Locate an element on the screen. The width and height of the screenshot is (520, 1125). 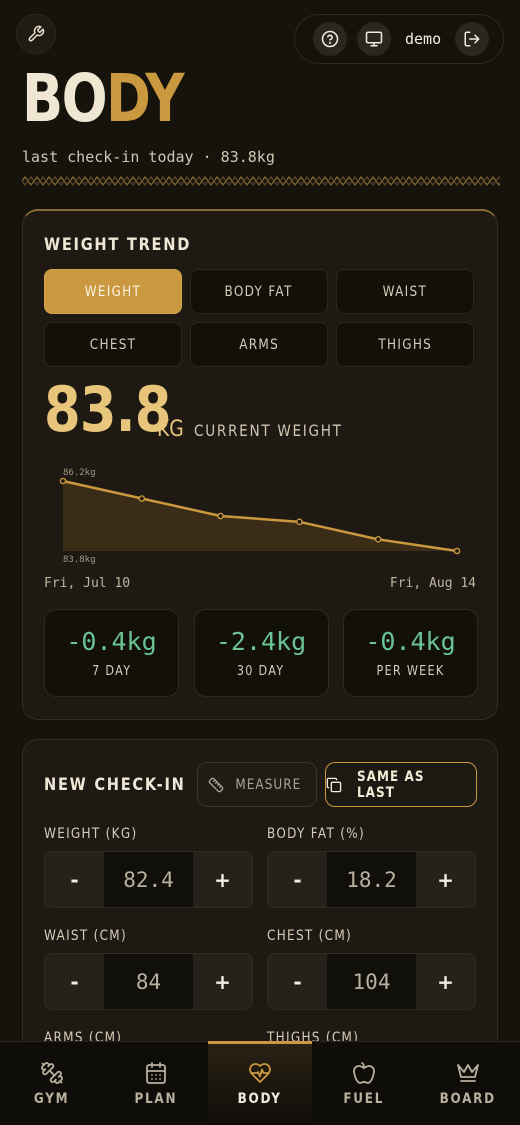
stat-30-day: -2.4kg 30 DAY is located at coordinates (261, 653).